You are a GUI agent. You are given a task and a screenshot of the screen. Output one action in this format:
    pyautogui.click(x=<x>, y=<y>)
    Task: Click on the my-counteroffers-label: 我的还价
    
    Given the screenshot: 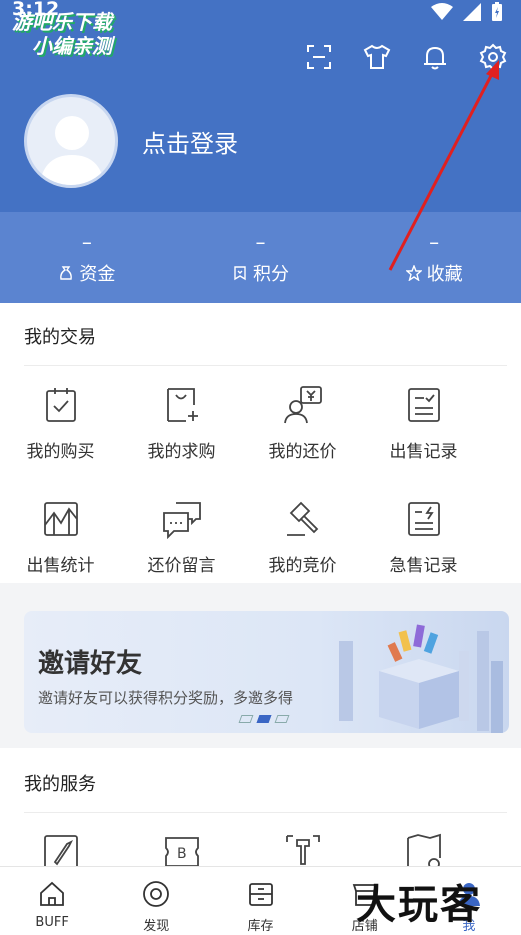 What is the action you would take?
    pyautogui.click(x=302, y=452)
    